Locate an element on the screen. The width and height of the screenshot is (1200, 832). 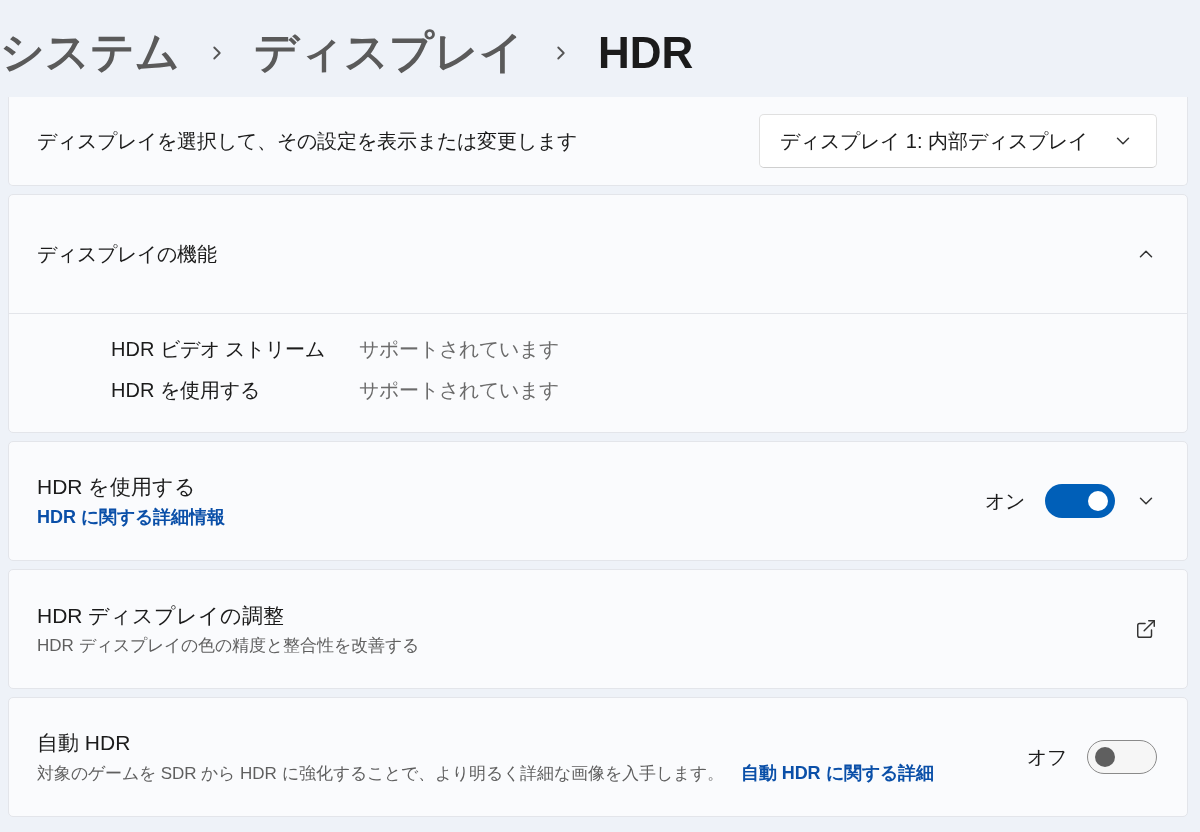
info-link: HDR に関する詳細情報 is located at coordinates (131, 517).